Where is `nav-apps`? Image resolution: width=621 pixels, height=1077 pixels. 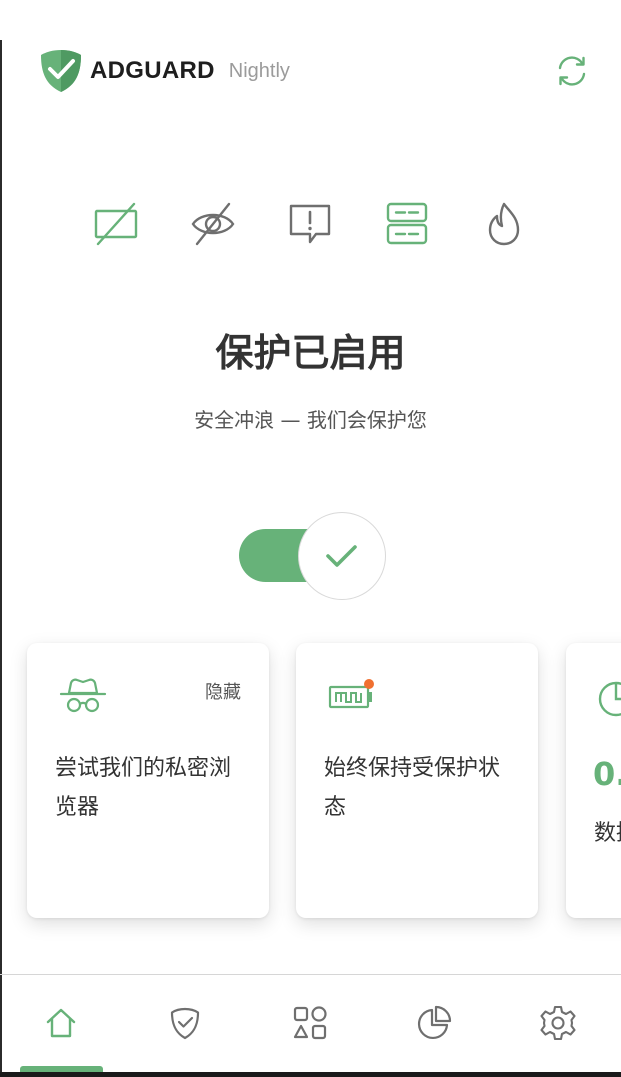 nav-apps is located at coordinates (310, 1023).